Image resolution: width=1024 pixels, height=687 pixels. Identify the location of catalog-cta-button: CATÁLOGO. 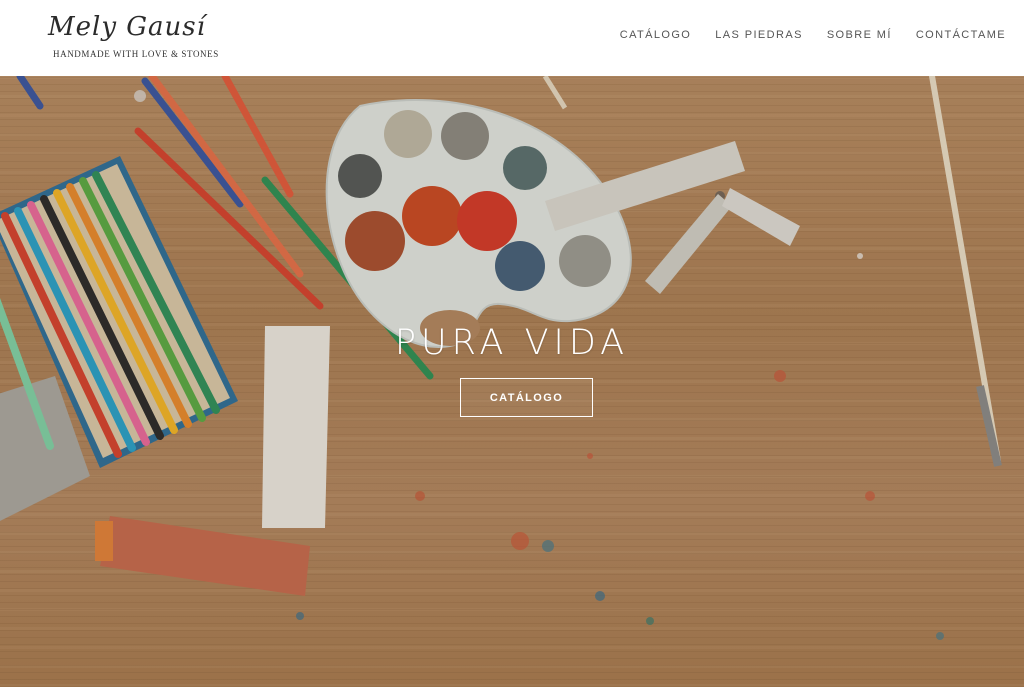
(526, 397).